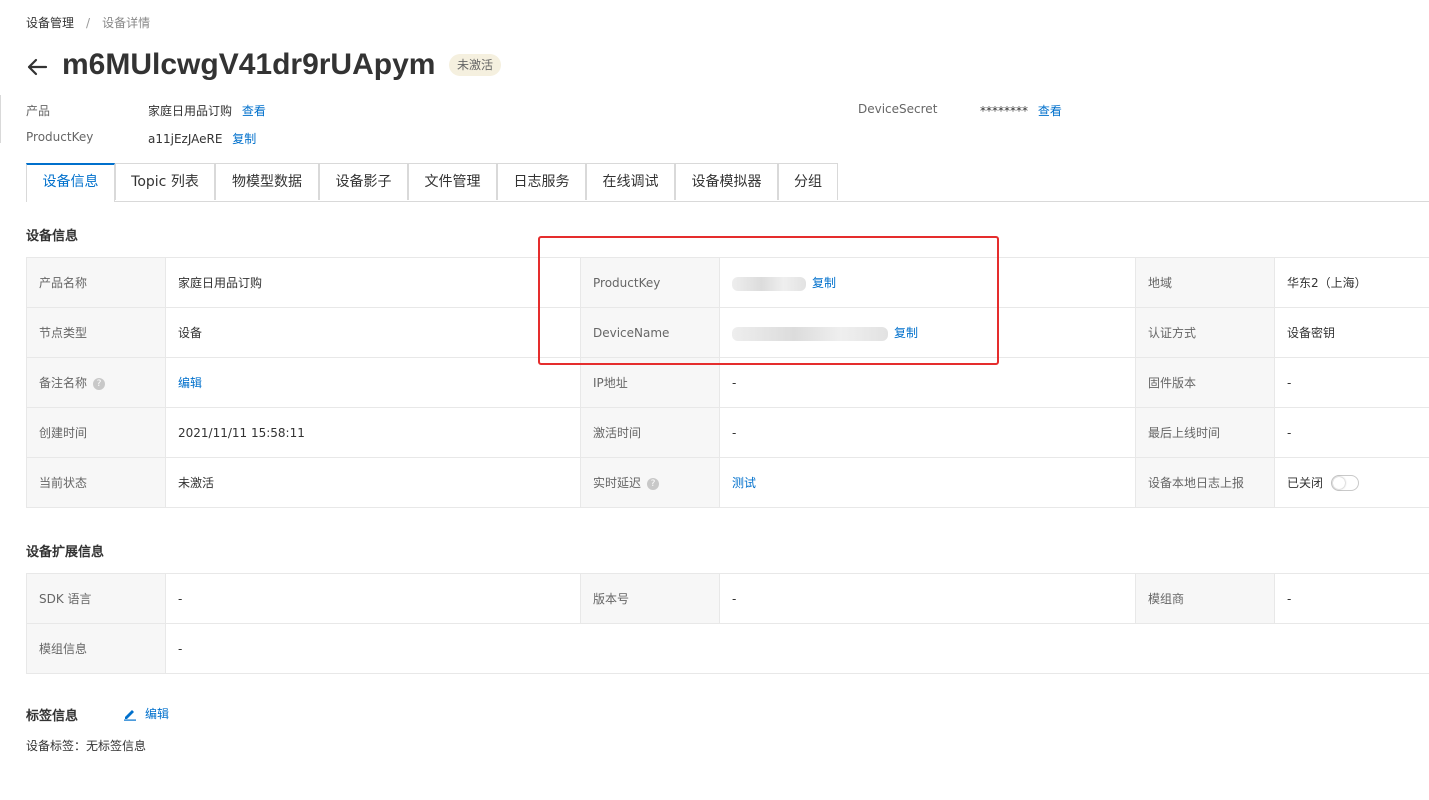  I want to click on productkey-cell: 复制, so click(927, 282).